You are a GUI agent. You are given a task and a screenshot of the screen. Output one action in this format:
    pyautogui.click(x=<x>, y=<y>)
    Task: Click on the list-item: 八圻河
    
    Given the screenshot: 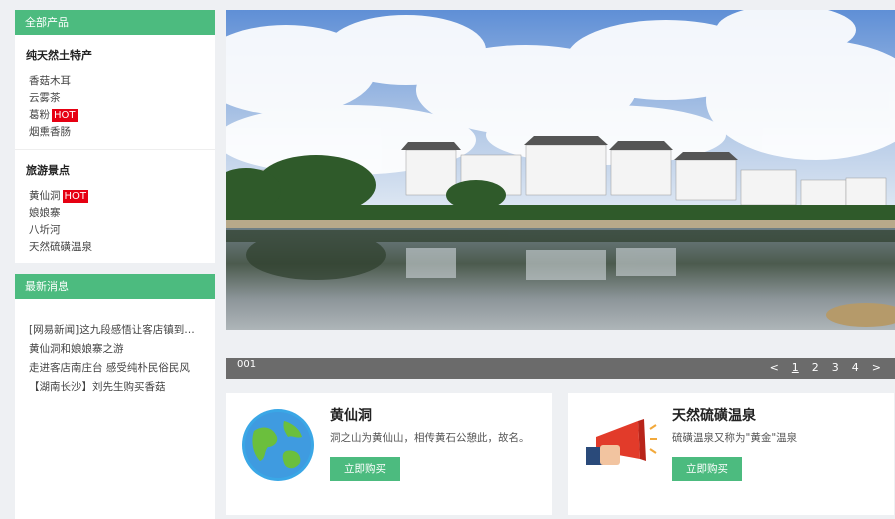 What is the action you would take?
    pyautogui.click(x=122, y=230)
    